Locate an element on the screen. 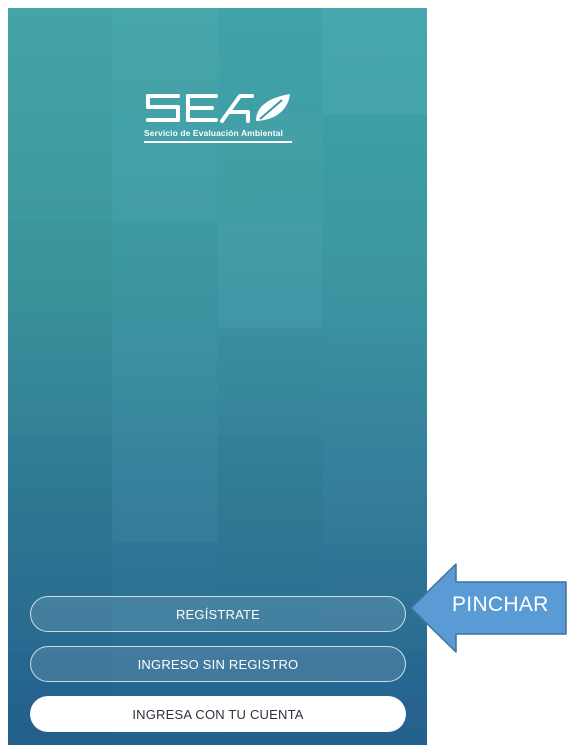 The width and height of the screenshot is (568, 748). sea-logo-mark is located at coordinates (218, 108).